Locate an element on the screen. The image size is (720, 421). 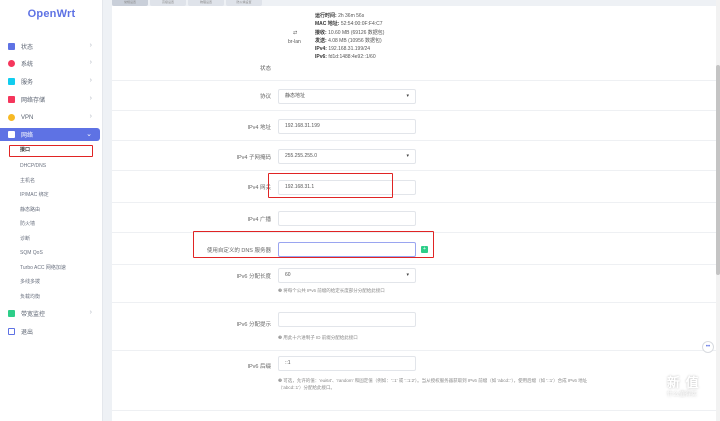
ipv6-suffix-input: ::1 is located at coordinates (347, 363).